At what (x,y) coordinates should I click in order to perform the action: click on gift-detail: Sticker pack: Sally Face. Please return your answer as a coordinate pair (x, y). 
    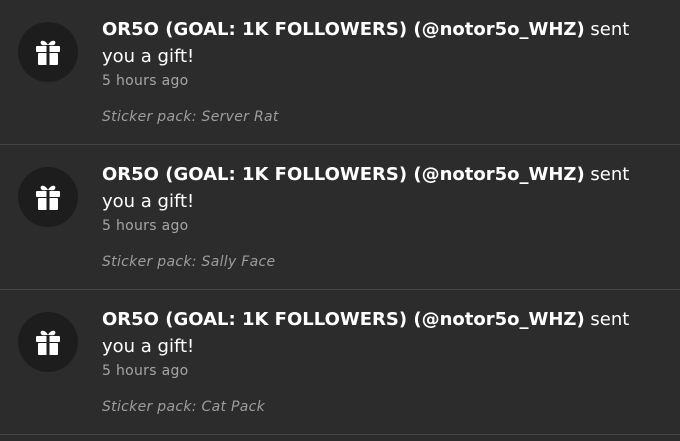
    Looking at the image, I should click on (189, 262).